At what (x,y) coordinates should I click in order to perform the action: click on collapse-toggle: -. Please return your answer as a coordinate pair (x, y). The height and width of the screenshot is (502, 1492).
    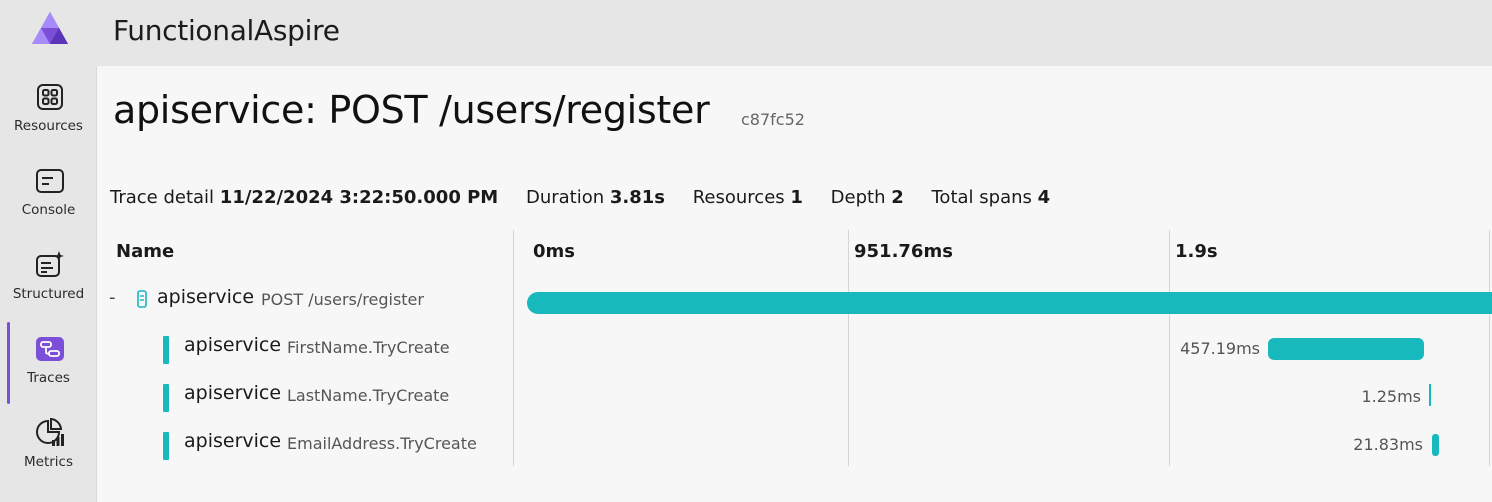
    Looking at the image, I should click on (112, 297).